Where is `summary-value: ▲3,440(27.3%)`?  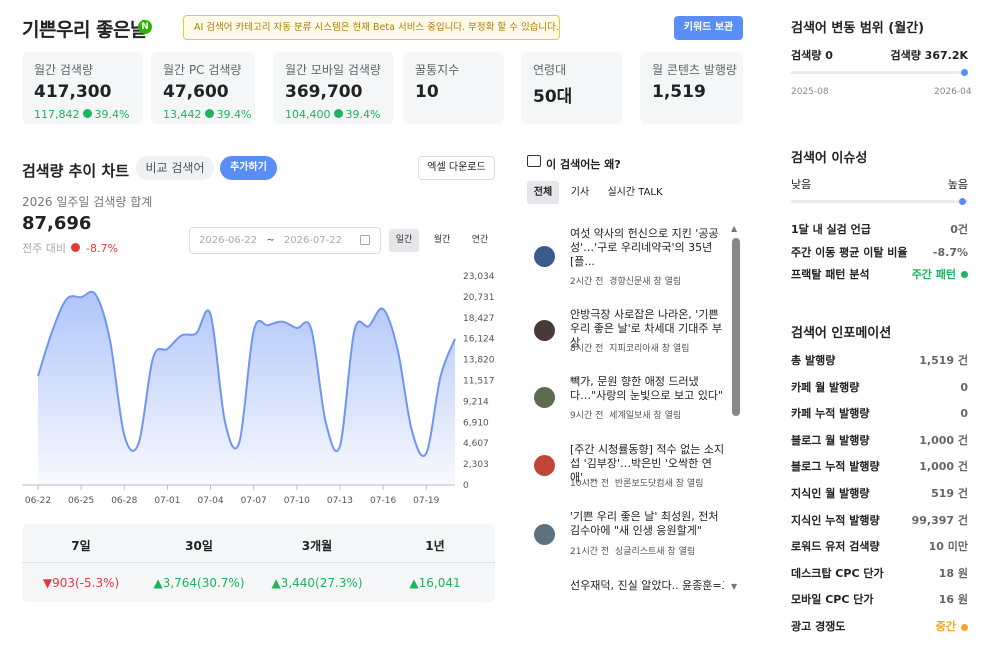
summary-value: ▲3,440(27.3%) is located at coordinates (317, 583).